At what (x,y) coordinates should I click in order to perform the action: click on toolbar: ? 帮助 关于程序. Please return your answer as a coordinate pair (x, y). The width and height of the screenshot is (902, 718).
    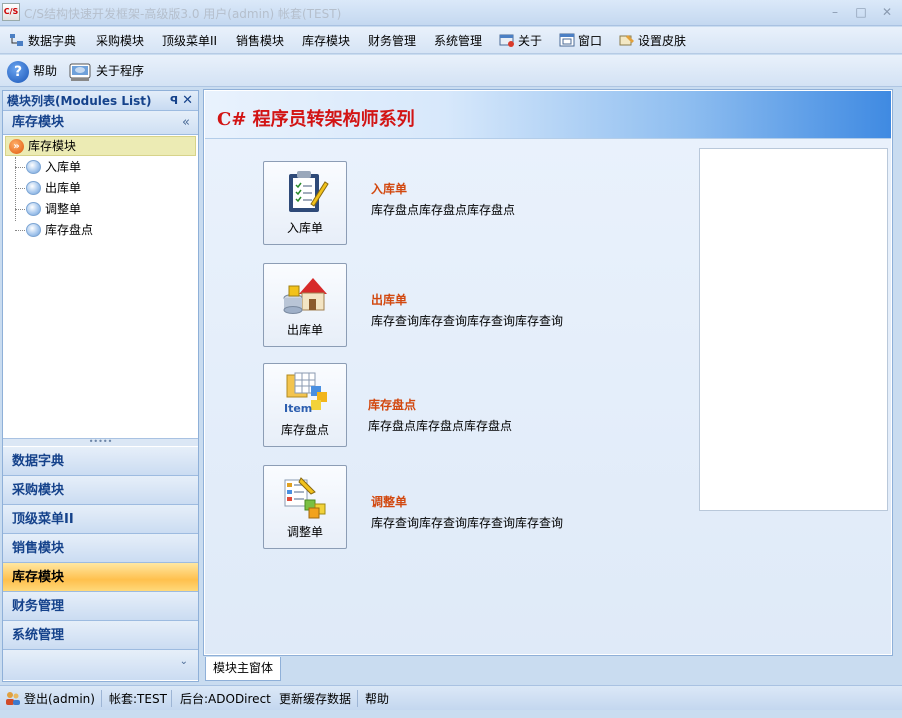
    Looking at the image, I should click on (451, 71).